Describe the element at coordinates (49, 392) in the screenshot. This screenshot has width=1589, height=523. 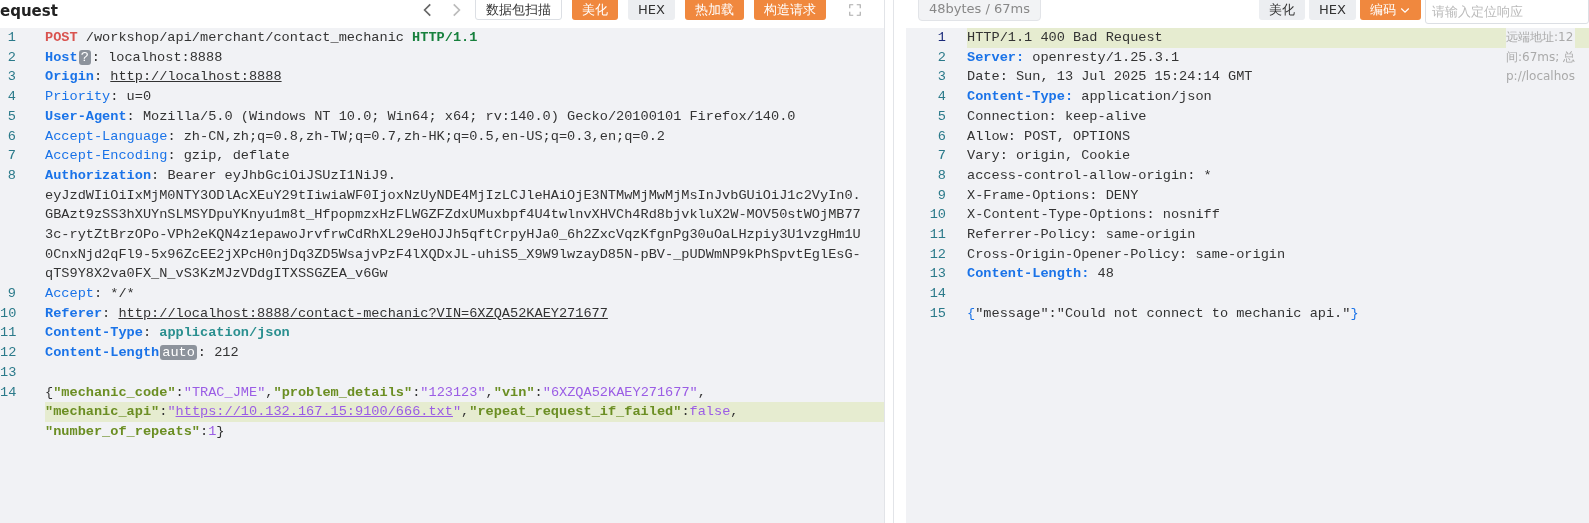
I see `code-text: {` at that location.